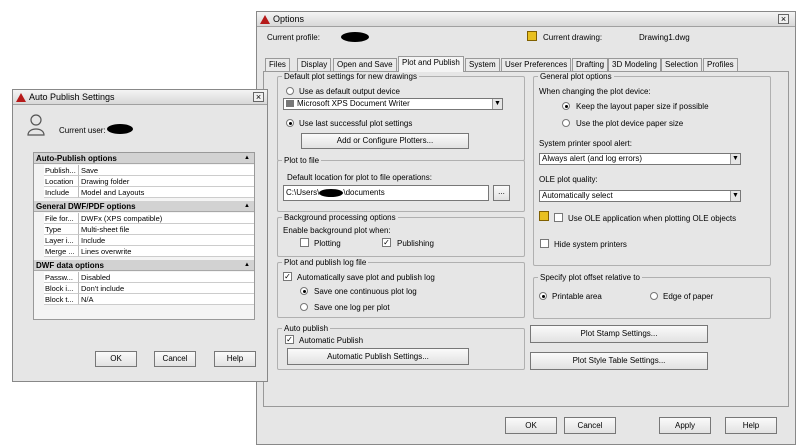 This screenshot has height=446, width=800. I want to click on row-value: Drawing folder, so click(166, 181).